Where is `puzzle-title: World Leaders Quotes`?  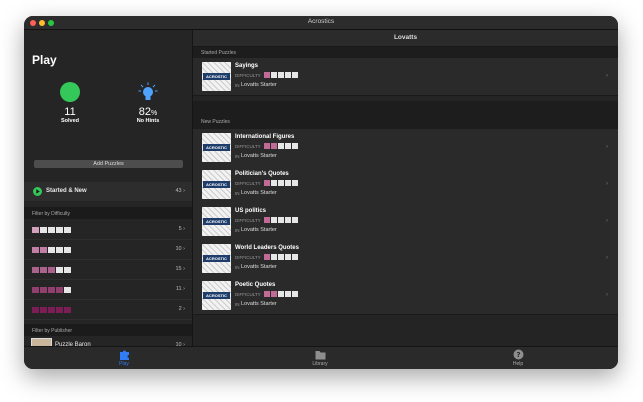
puzzle-title: World Leaders Quotes is located at coordinates (267, 248).